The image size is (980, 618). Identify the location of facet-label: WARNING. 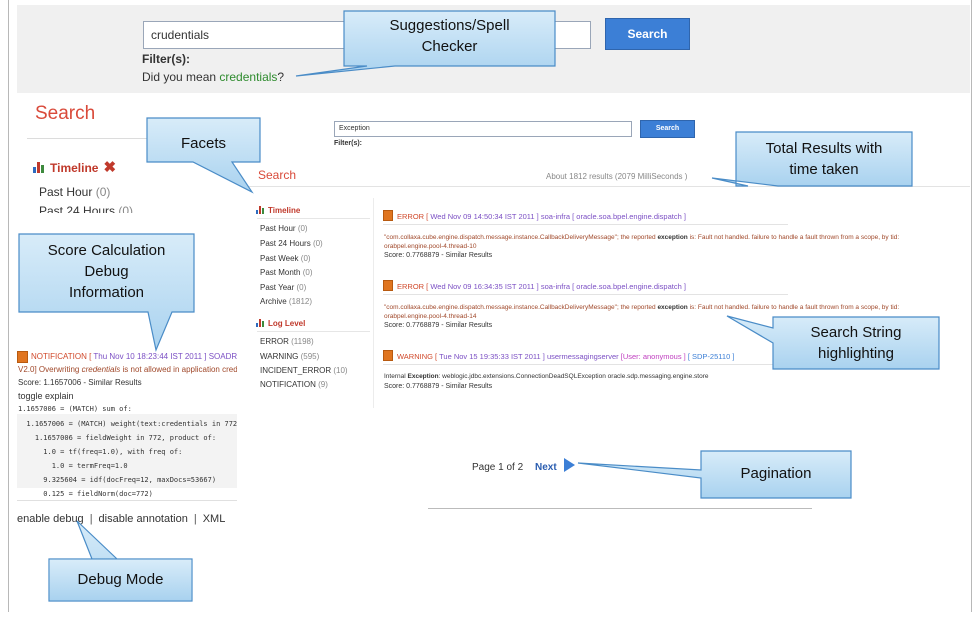
(279, 356).